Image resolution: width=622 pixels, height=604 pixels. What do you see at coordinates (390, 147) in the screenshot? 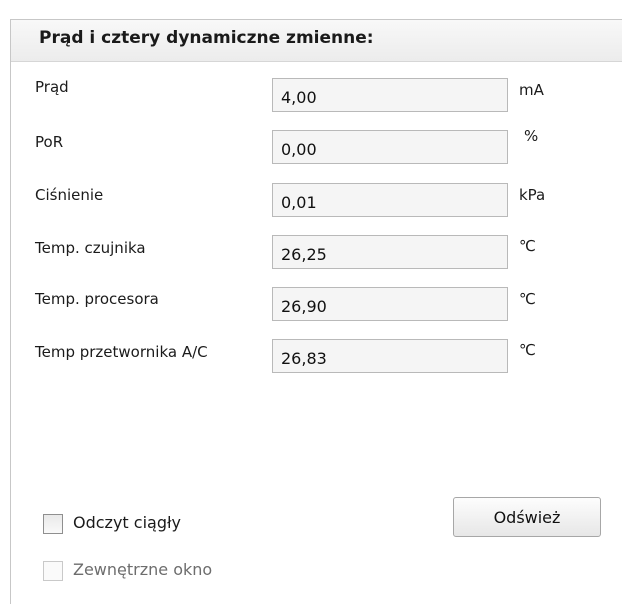
I see `por-value-field: 0,00` at bounding box center [390, 147].